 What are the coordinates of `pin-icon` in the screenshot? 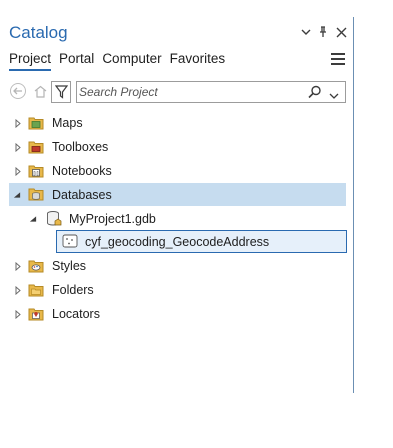 It's located at (323, 32).